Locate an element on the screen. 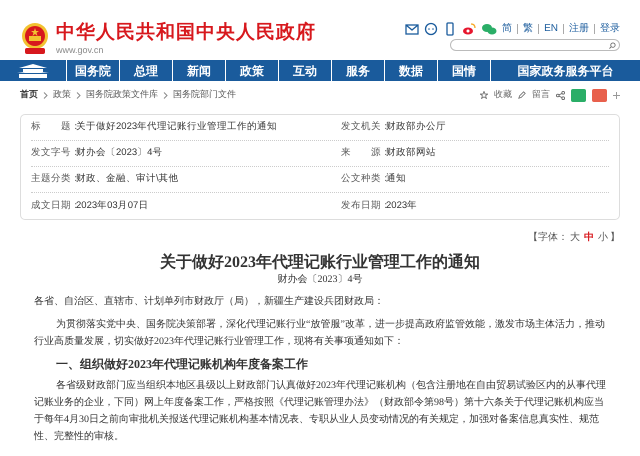 This screenshot has width=640, height=456. comment-link: 留言 is located at coordinates (541, 95).